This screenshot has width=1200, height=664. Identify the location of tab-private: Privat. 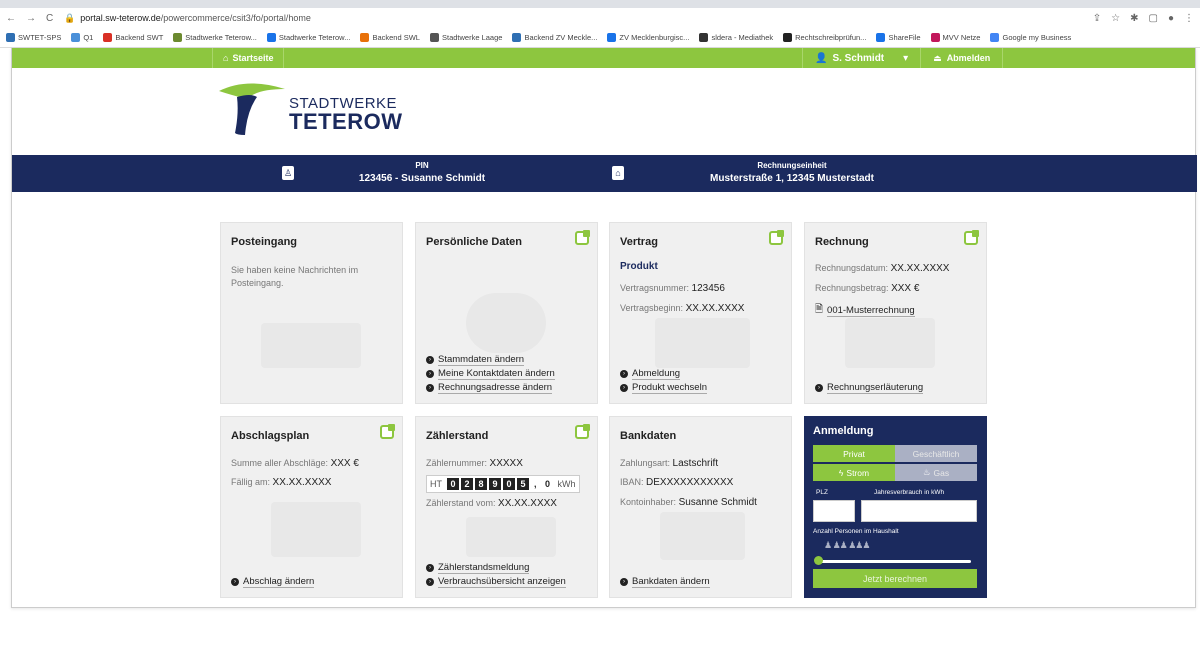
(854, 453).